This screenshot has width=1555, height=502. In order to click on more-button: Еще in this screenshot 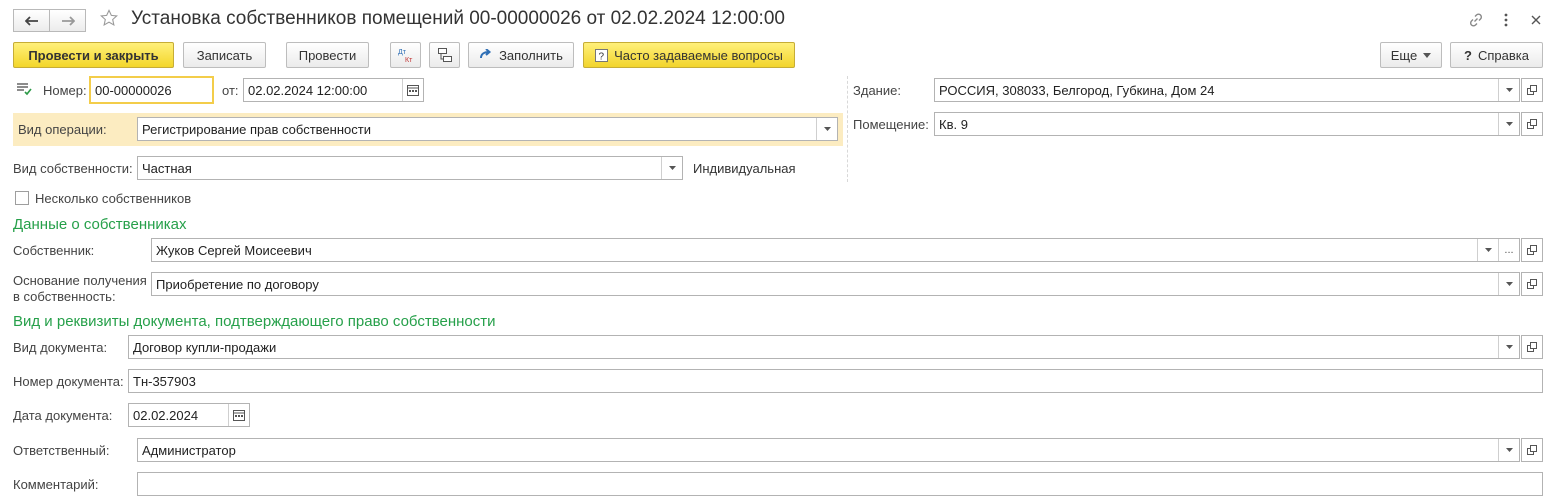, I will do `click(1411, 55)`.